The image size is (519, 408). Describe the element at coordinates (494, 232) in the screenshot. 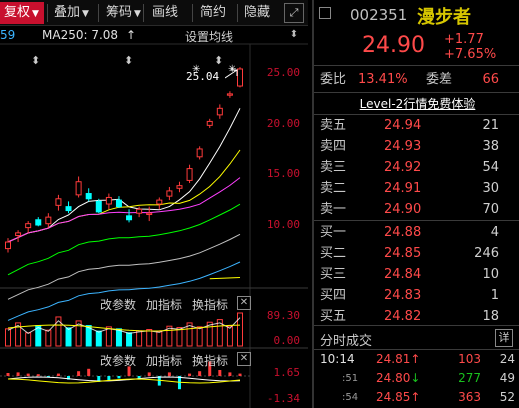

I see `bid-volume: 4` at that location.